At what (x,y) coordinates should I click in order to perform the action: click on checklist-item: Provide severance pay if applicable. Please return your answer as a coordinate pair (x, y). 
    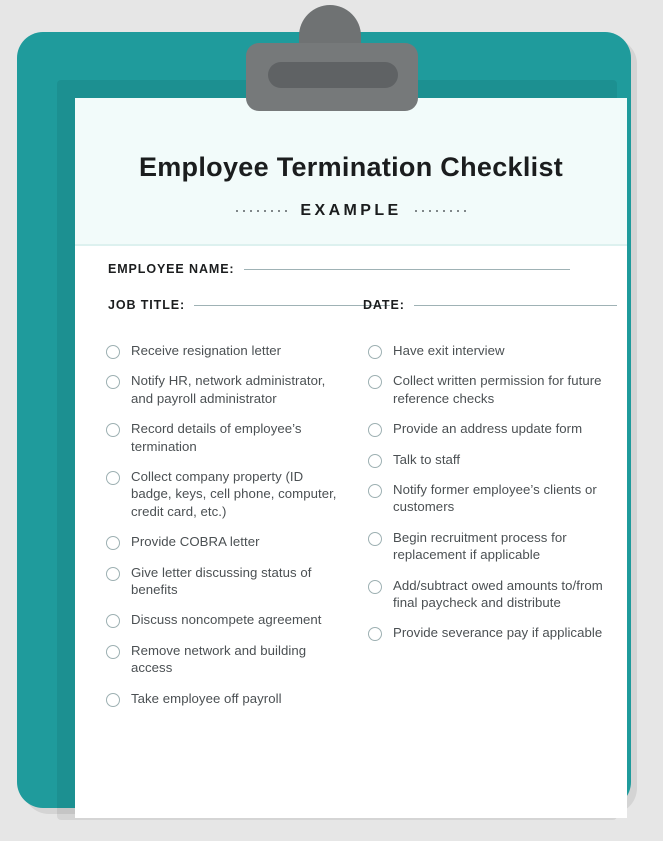
    Looking at the image, I should click on (485, 633).